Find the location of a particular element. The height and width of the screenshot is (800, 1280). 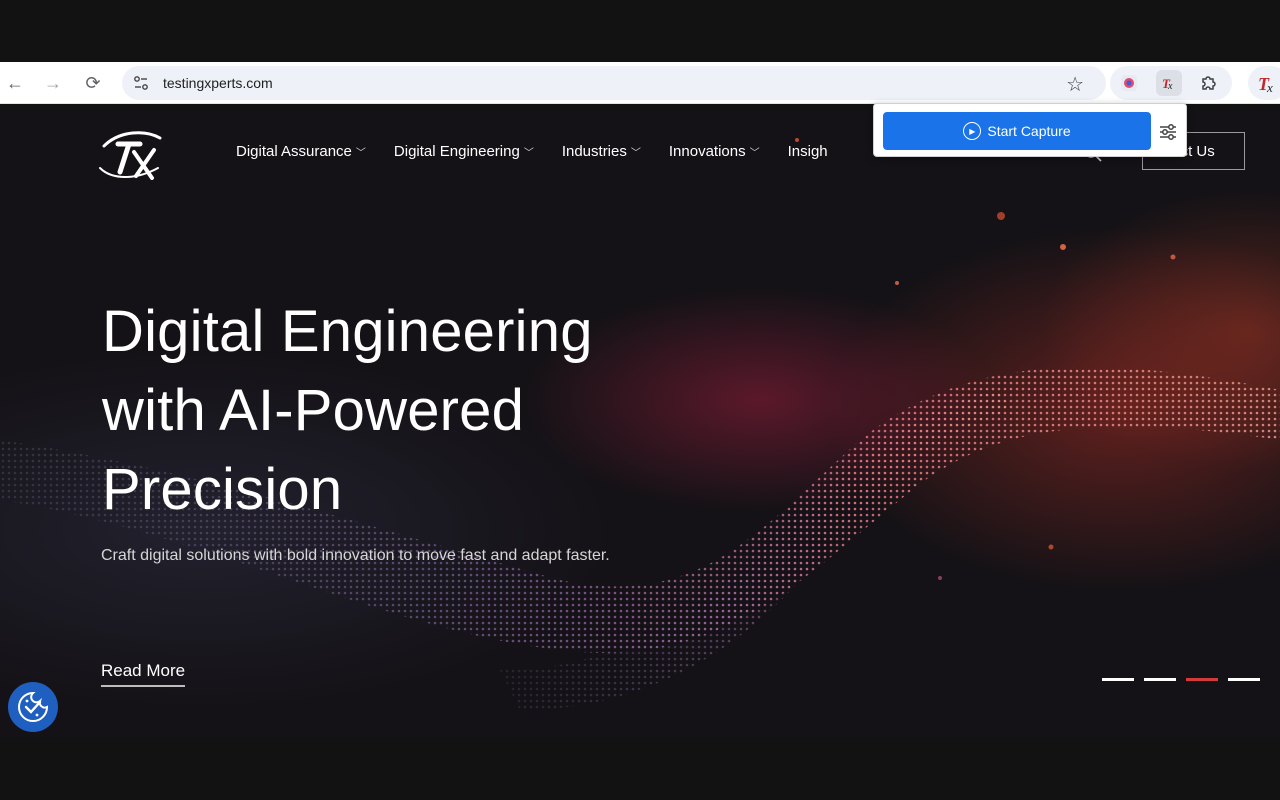

reload-icon: ⟳ is located at coordinates (93, 83).